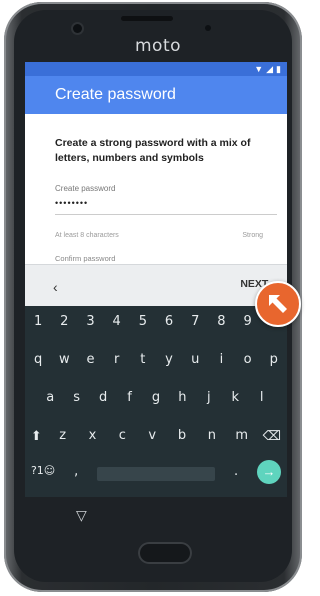 The width and height of the screenshot is (320, 596). I want to click on key-a: a, so click(50, 397).